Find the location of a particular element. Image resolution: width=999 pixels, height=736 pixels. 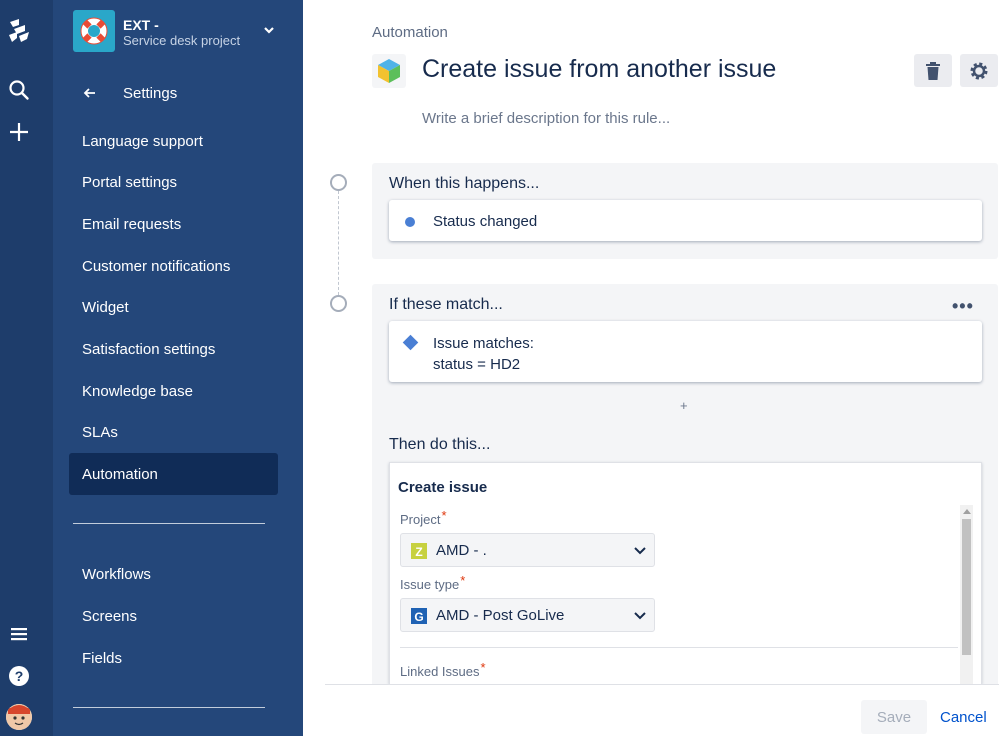

form-divider is located at coordinates (679, 647).